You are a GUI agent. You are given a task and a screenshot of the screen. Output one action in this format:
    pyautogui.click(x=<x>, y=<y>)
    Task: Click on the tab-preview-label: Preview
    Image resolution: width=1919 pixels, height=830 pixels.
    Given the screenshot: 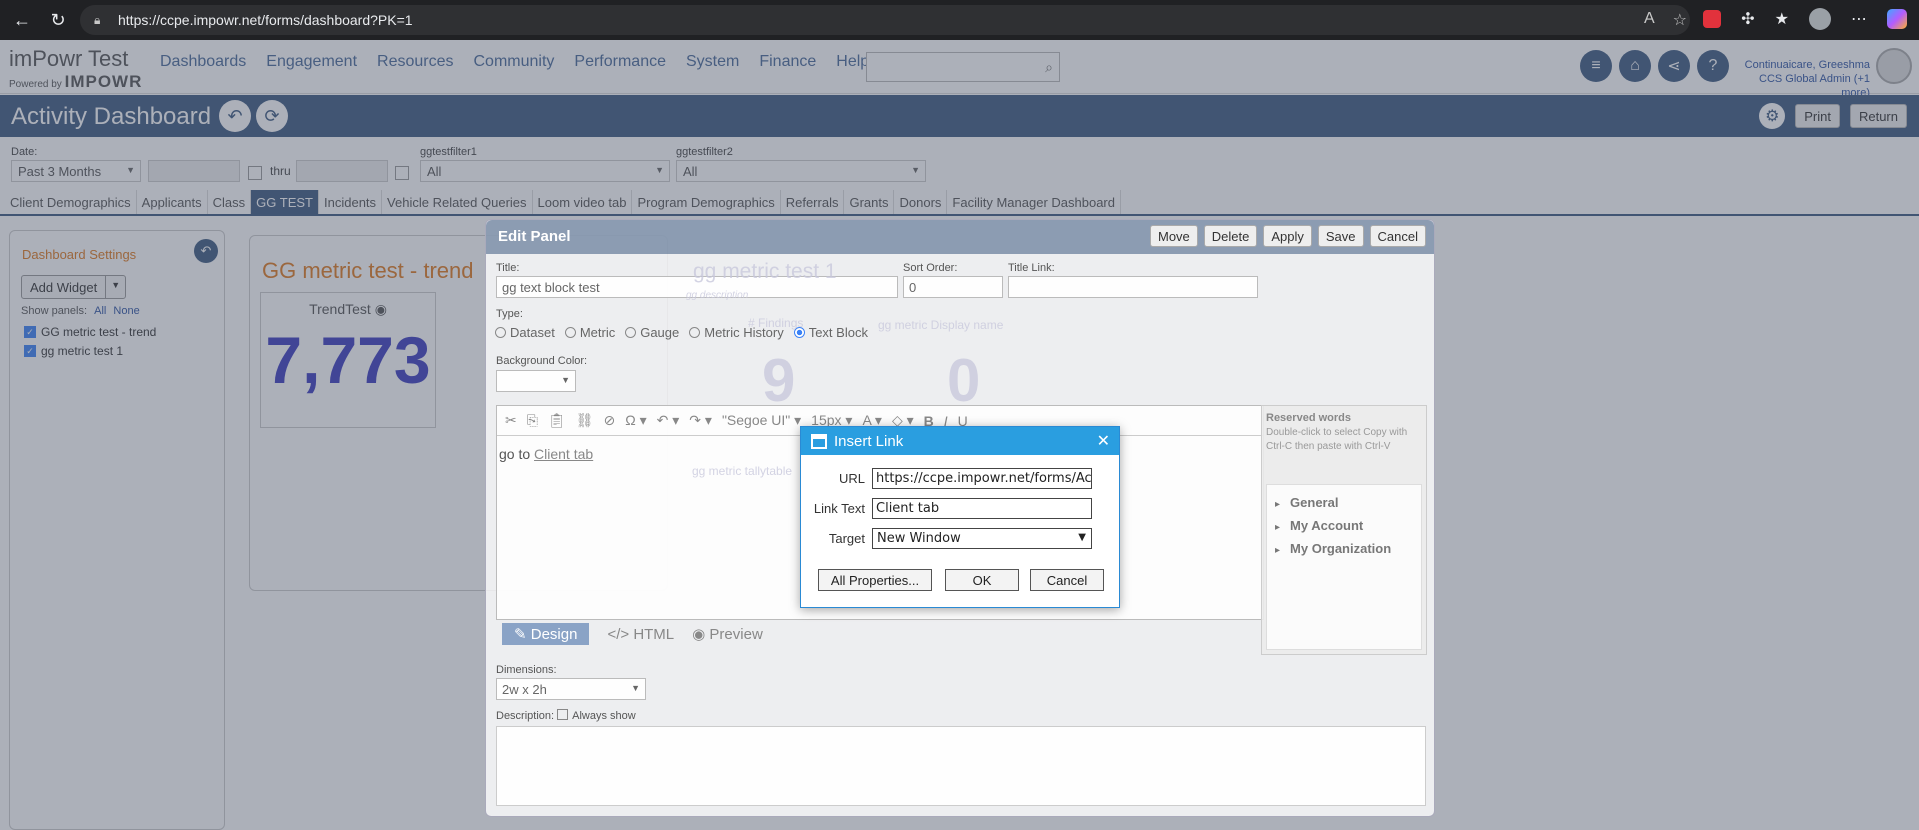 What is the action you would take?
    pyautogui.click(x=736, y=634)
    